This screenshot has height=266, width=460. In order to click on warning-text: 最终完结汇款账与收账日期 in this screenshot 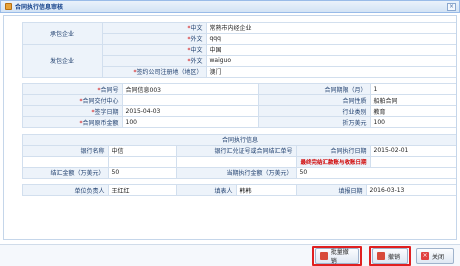, I will do `click(333, 162)`.